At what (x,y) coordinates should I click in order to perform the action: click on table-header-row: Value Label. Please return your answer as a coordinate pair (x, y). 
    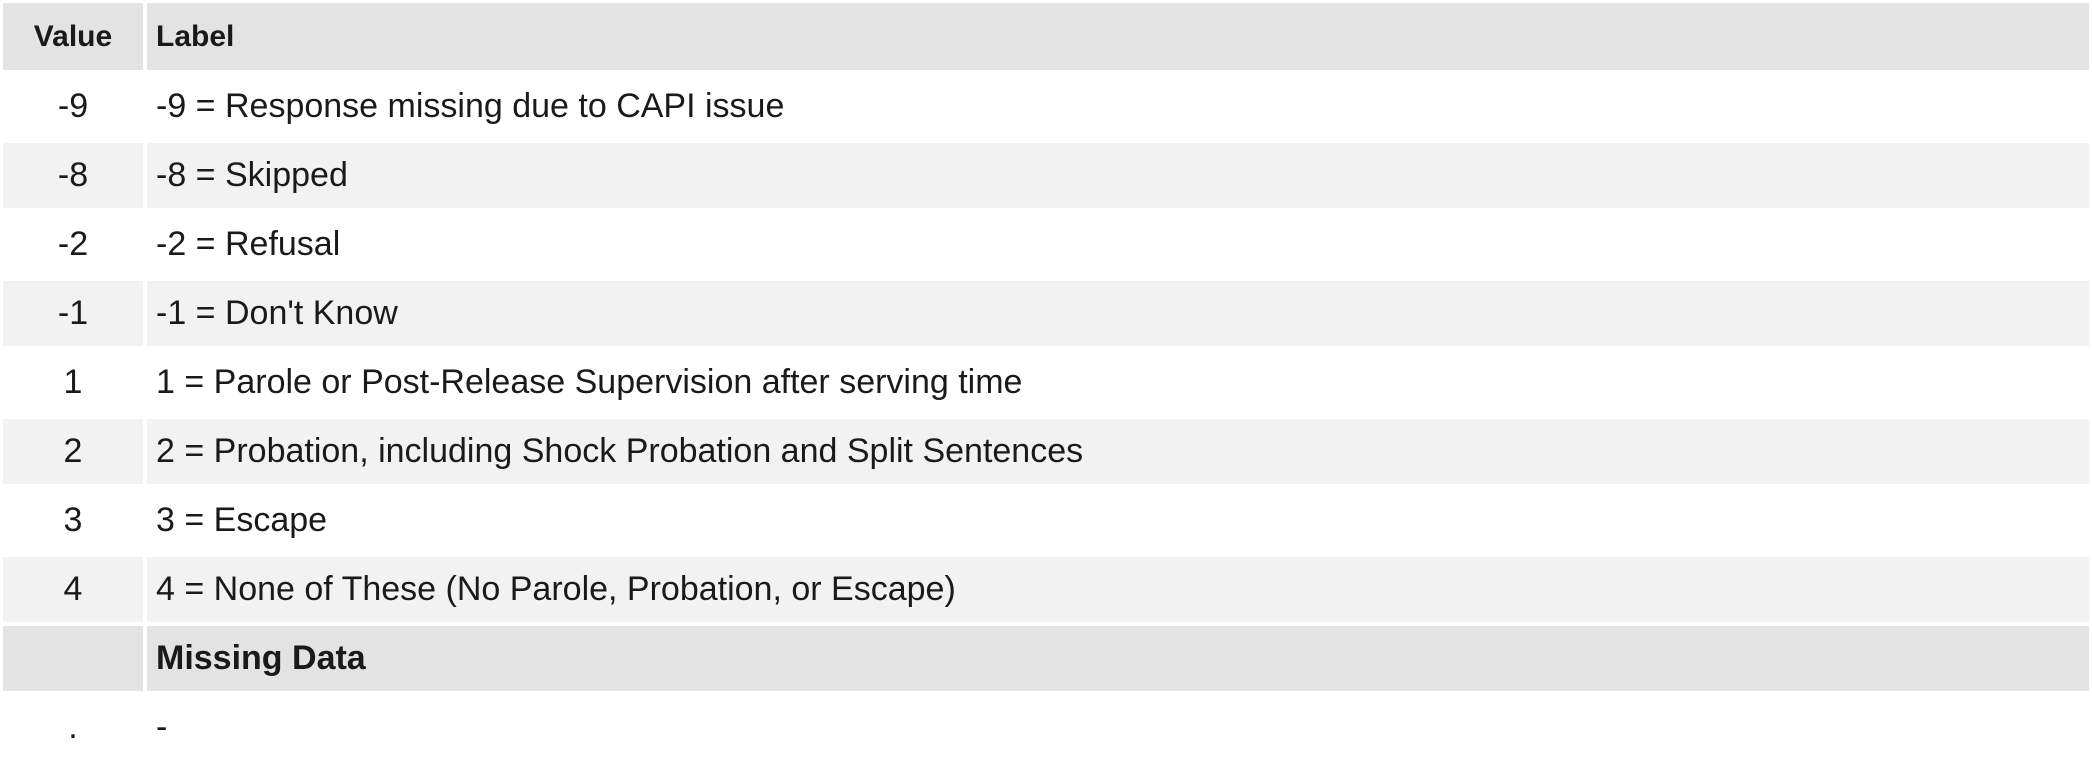
    Looking at the image, I should click on (1046, 37).